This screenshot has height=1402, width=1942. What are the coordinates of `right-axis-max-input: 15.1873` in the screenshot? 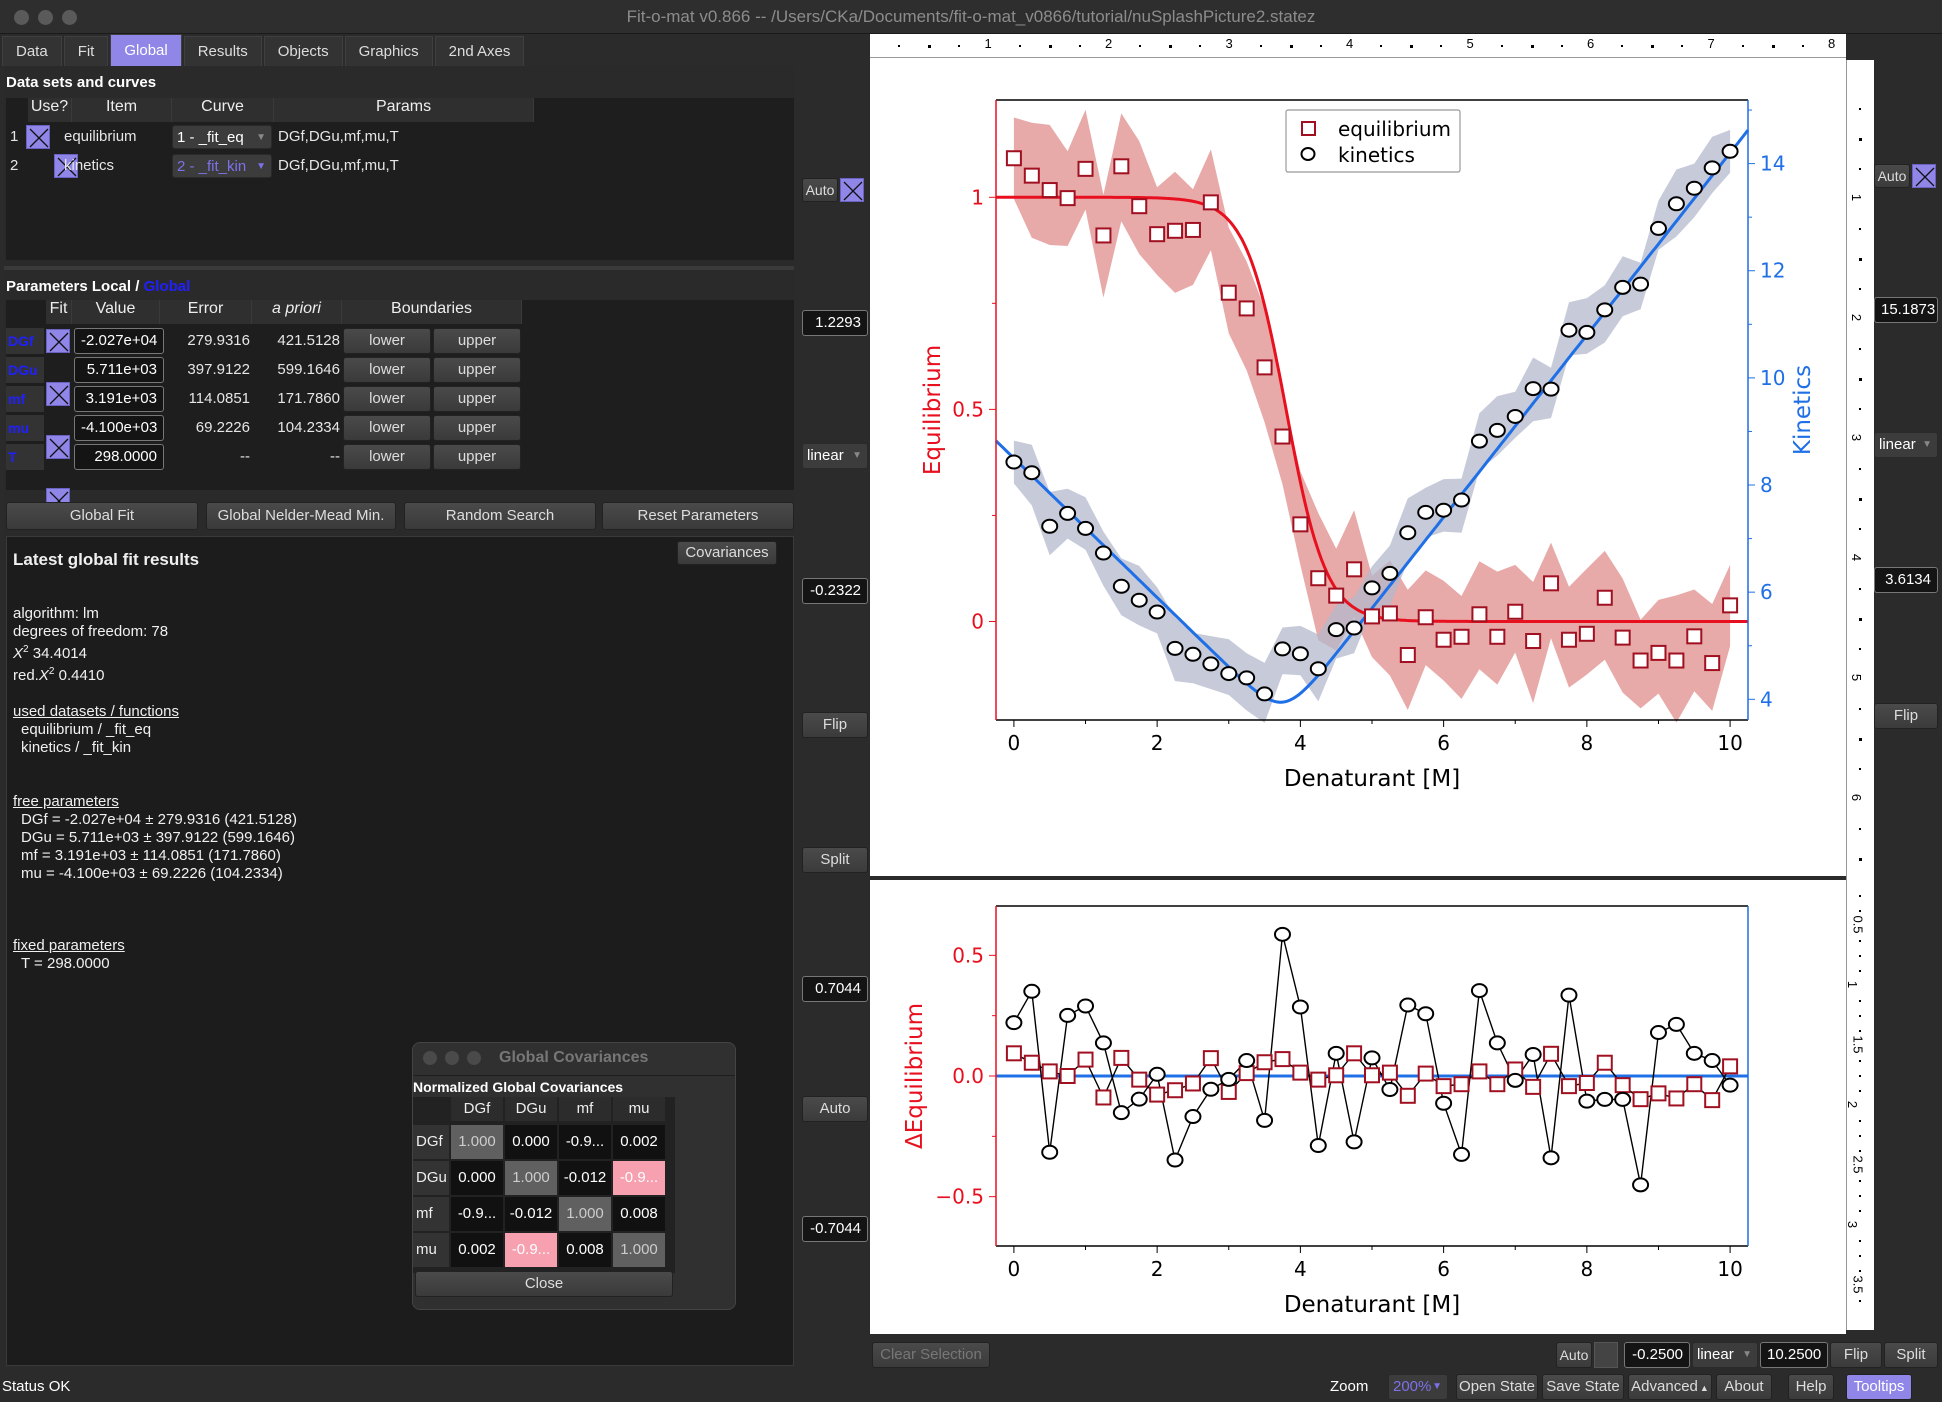 It's located at (1906, 310).